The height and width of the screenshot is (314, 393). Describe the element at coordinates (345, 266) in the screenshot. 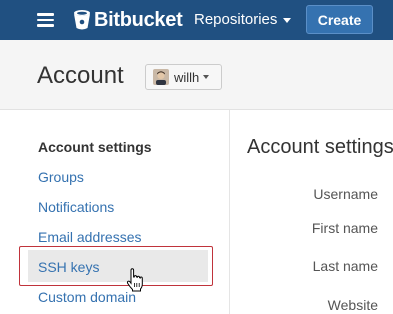

I see `last-name-field-label: Last name` at that location.